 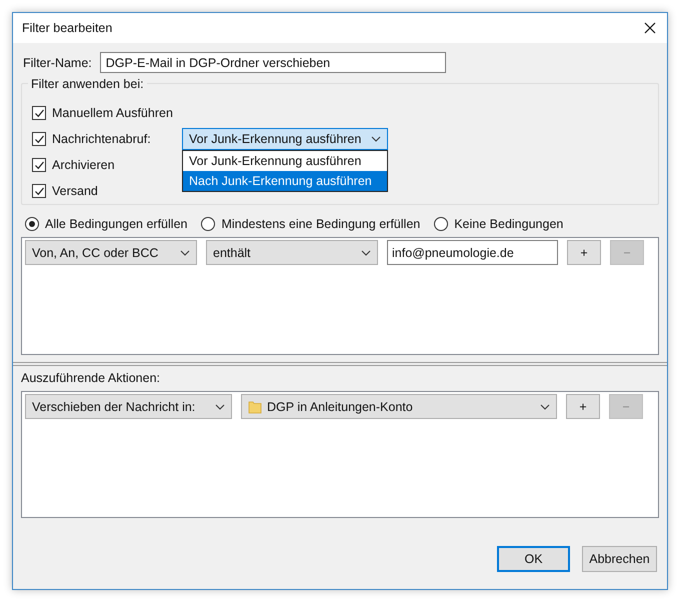 What do you see at coordinates (87, 84) in the screenshot?
I see `group-legend: Filter anwenden bei:` at bounding box center [87, 84].